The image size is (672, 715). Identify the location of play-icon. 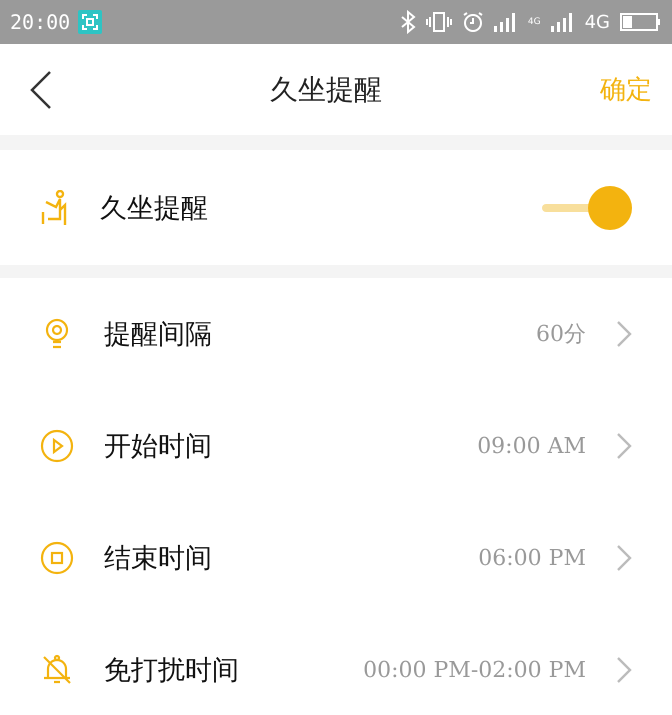
(57, 446).